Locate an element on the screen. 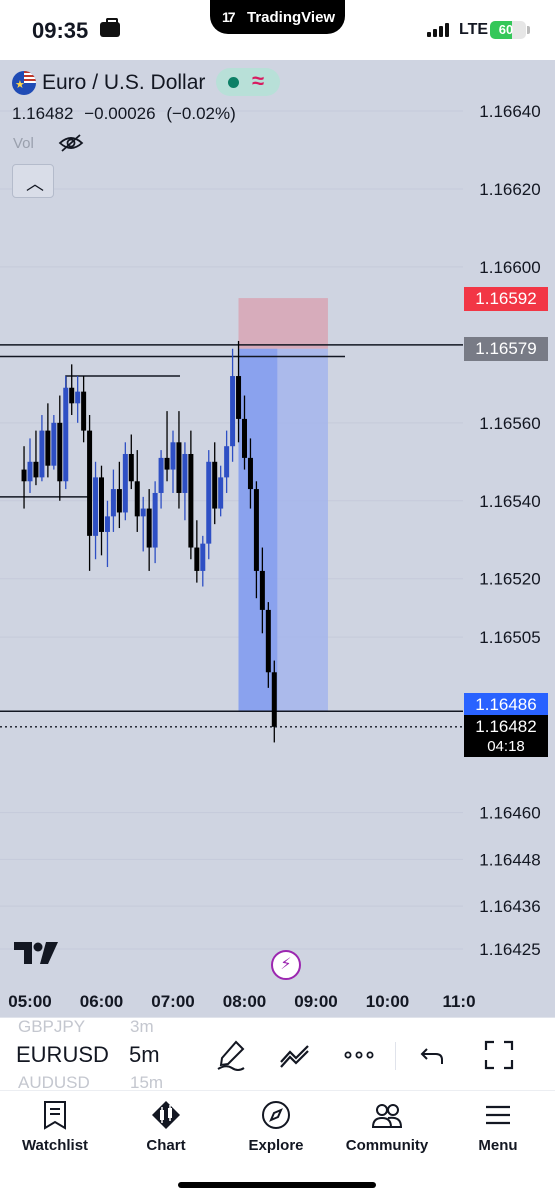 This screenshot has width=555, height=1200. last-price: 1.16482 is located at coordinates (43, 113).